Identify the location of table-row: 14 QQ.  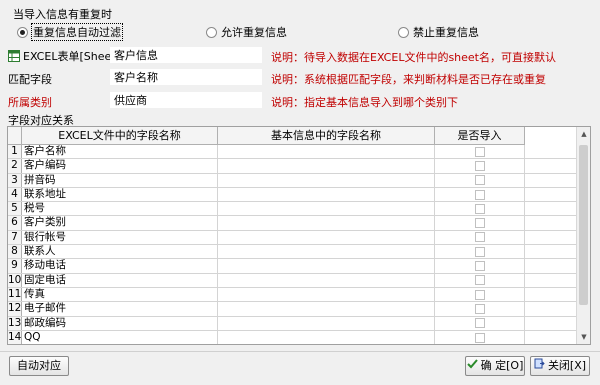
(297, 337).